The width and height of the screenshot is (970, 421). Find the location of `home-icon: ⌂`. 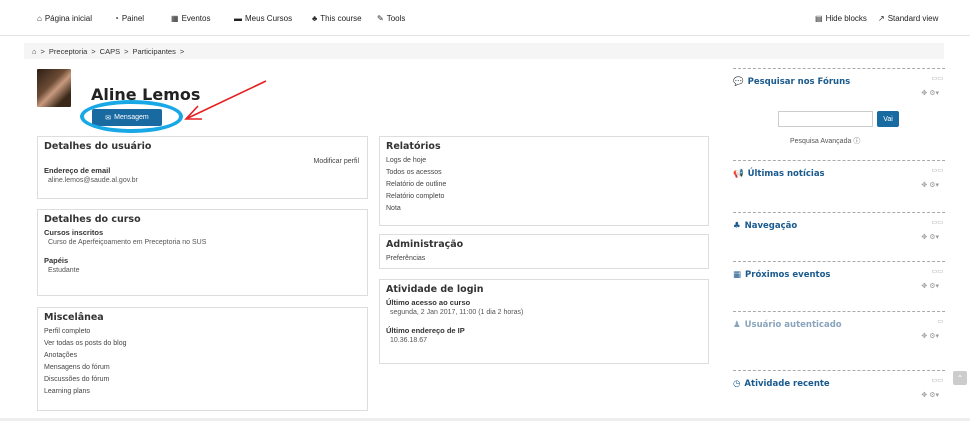

home-icon: ⌂ is located at coordinates (39, 18).